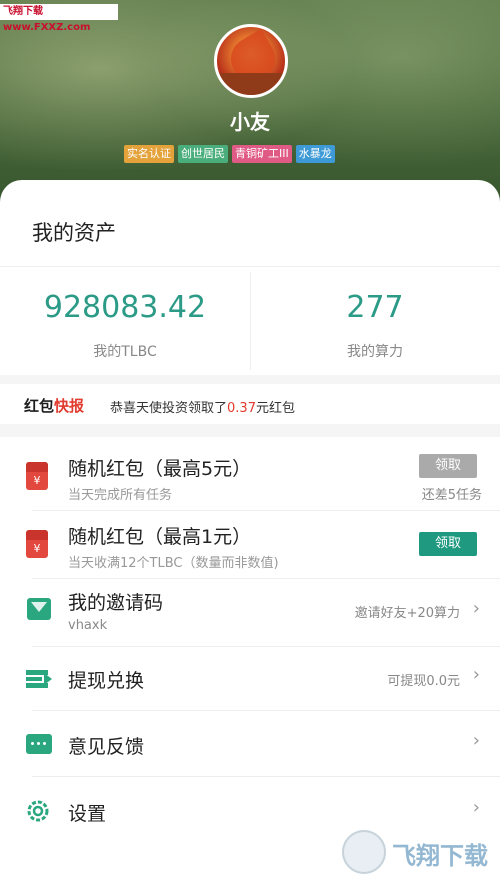 The image size is (500, 889). I want to click on chat-icon, so click(39, 744).